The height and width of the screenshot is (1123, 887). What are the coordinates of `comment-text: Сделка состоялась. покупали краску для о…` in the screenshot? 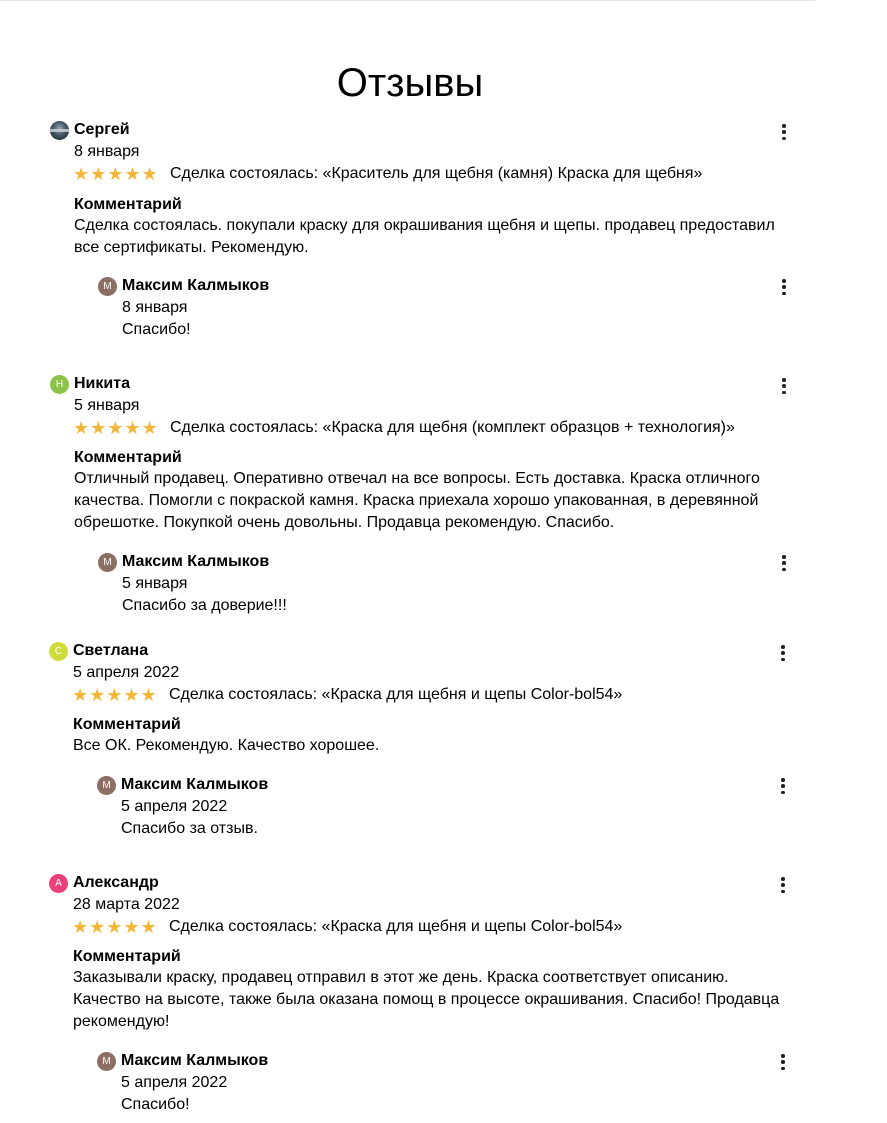 It's located at (424, 236).